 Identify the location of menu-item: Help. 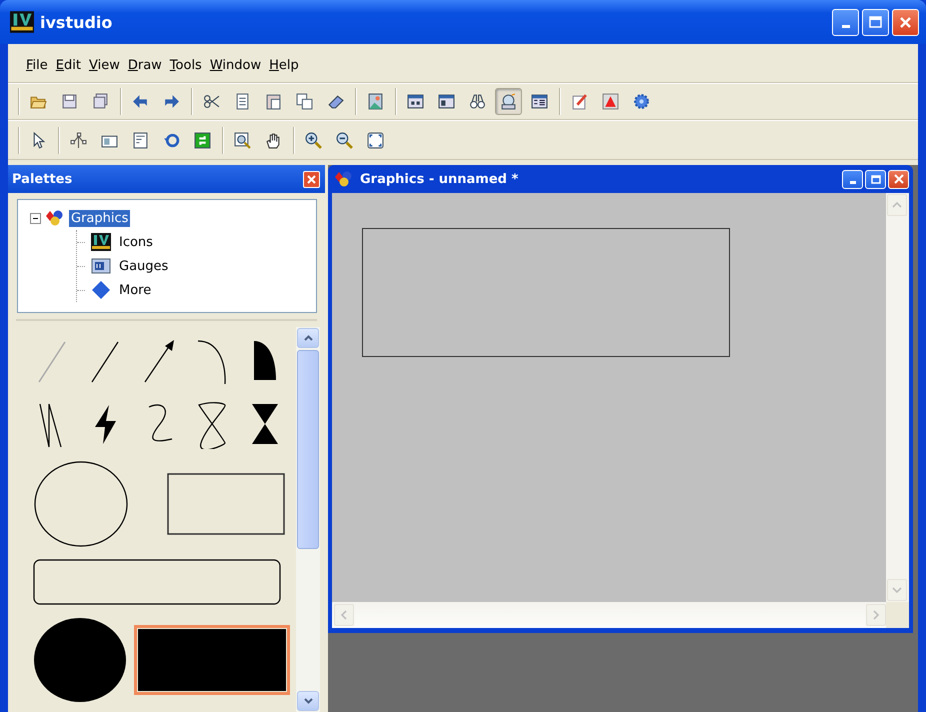
(284, 65).